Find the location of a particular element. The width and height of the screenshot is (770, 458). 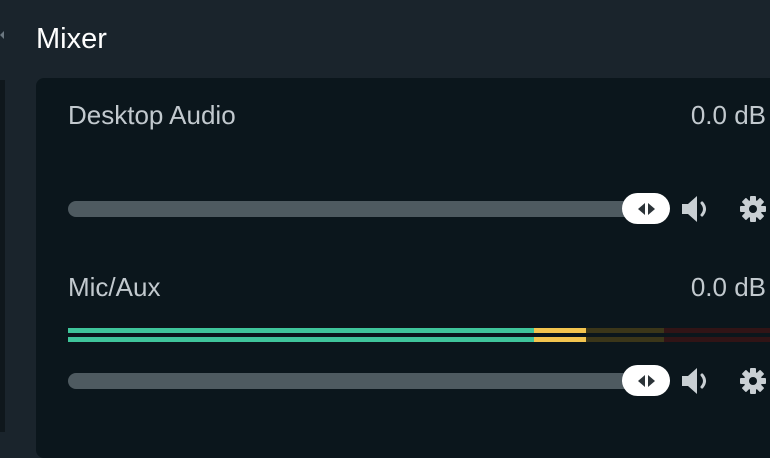

volume-meter is located at coordinates (419, 336).